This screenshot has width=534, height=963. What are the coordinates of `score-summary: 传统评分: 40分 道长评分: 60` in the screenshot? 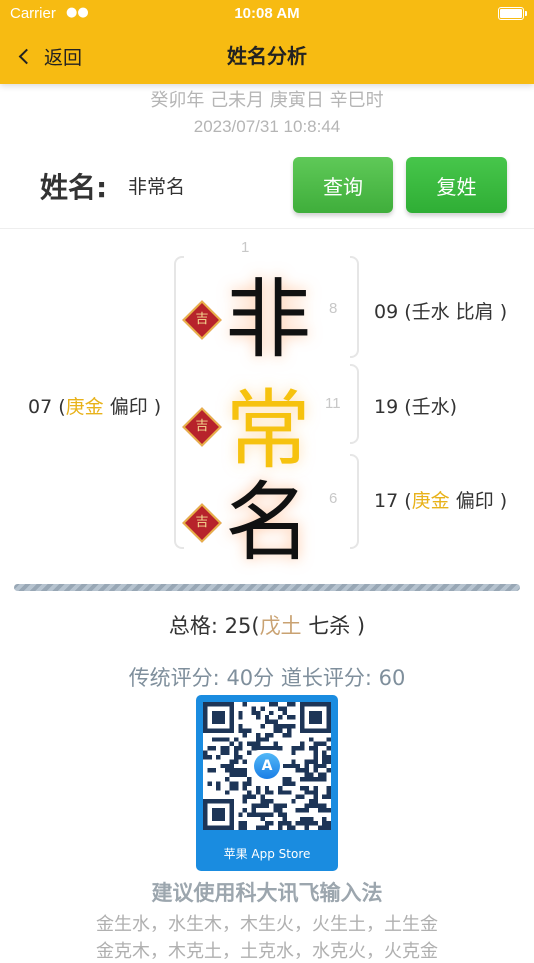 It's located at (267, 678).